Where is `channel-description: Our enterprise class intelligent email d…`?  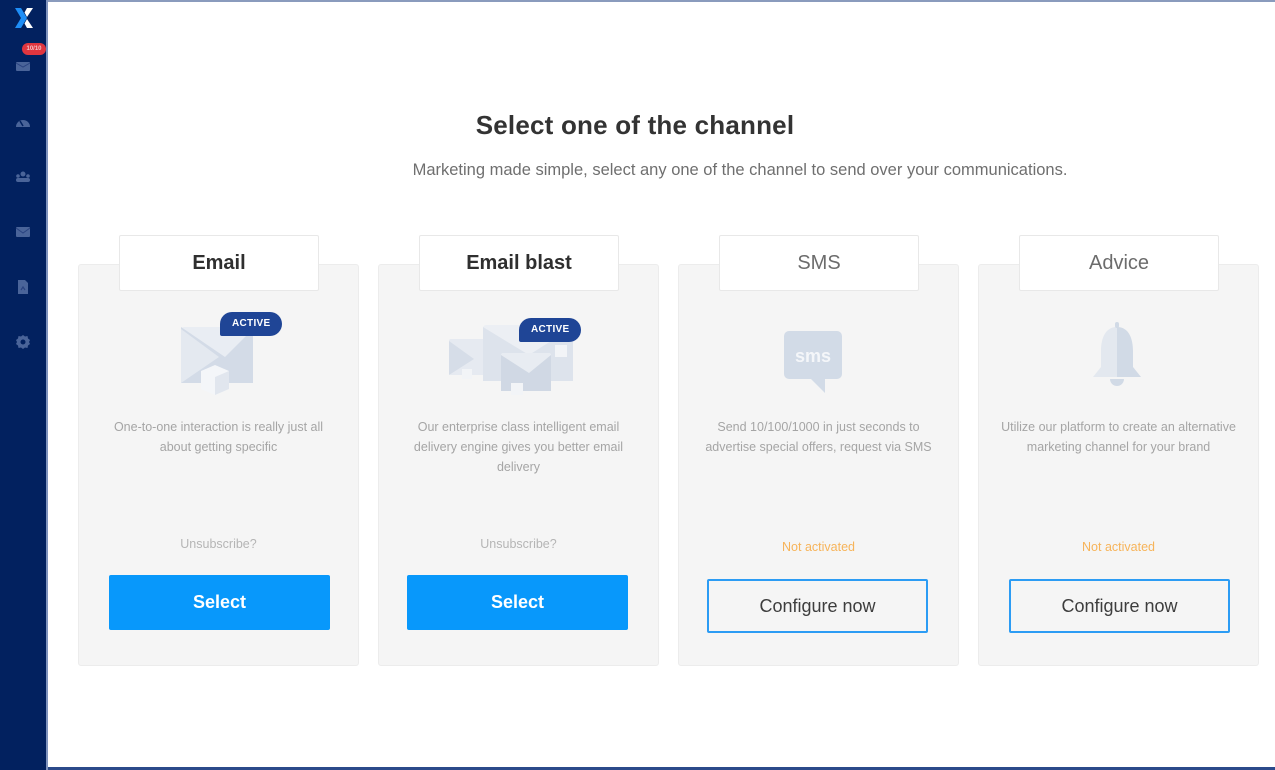 channel-description: Our enterprise class intelligent email d… is located at coordinates (518, 447).